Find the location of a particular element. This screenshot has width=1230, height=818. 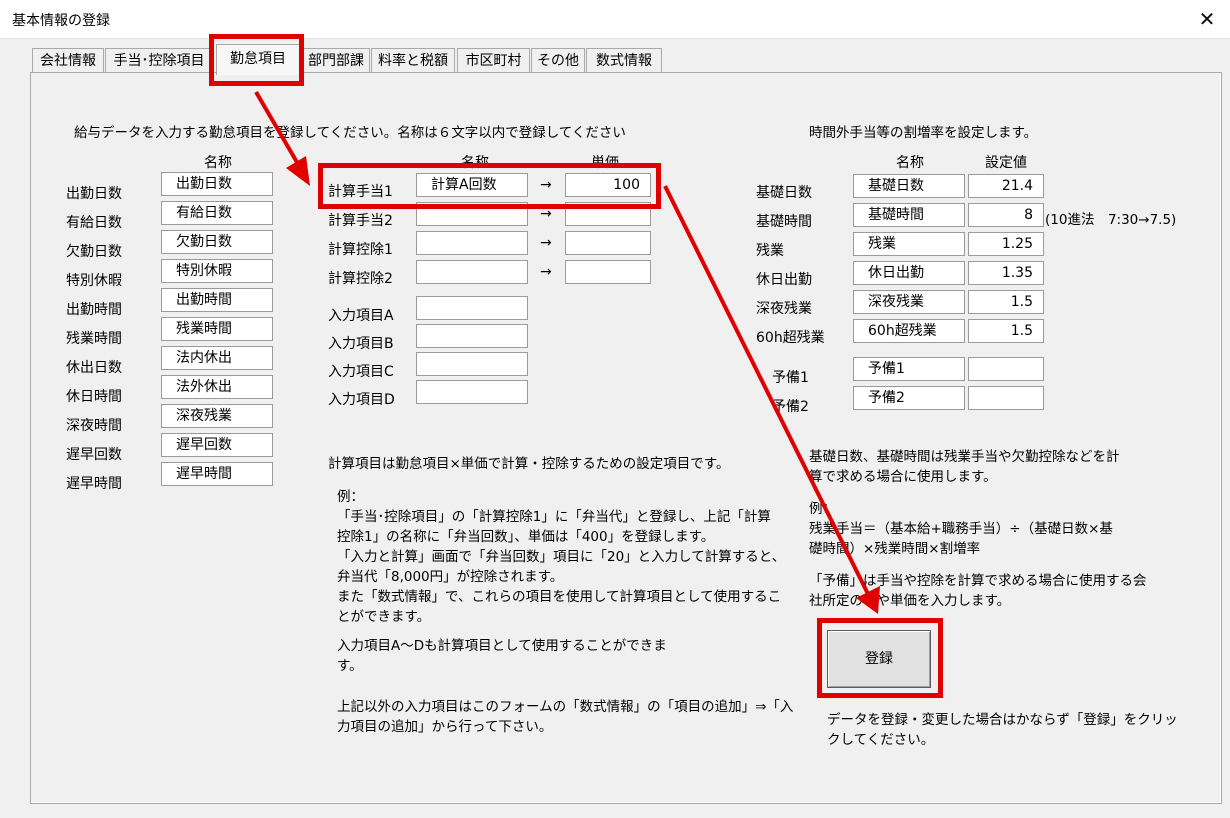

spare-label: 予備1 is located at coordinates (790, 378).